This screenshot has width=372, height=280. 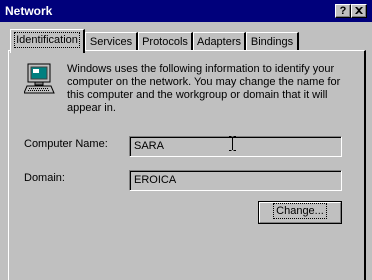 I want to click on computer-name-value: SARA, so click(x=149, y=146).